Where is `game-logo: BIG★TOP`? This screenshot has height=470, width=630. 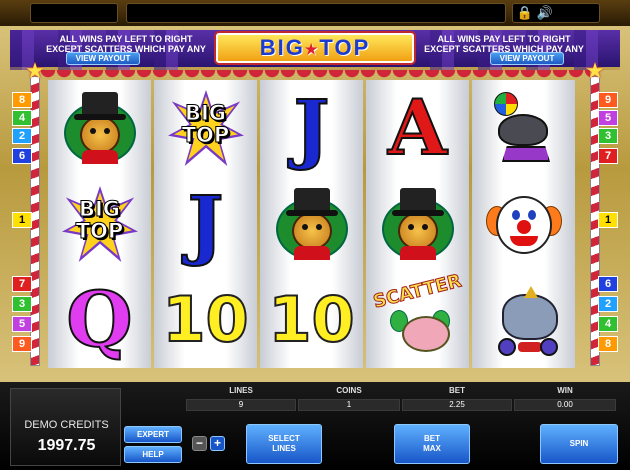 game-logo: BIG★TOP is located at coordinates (315, 48).